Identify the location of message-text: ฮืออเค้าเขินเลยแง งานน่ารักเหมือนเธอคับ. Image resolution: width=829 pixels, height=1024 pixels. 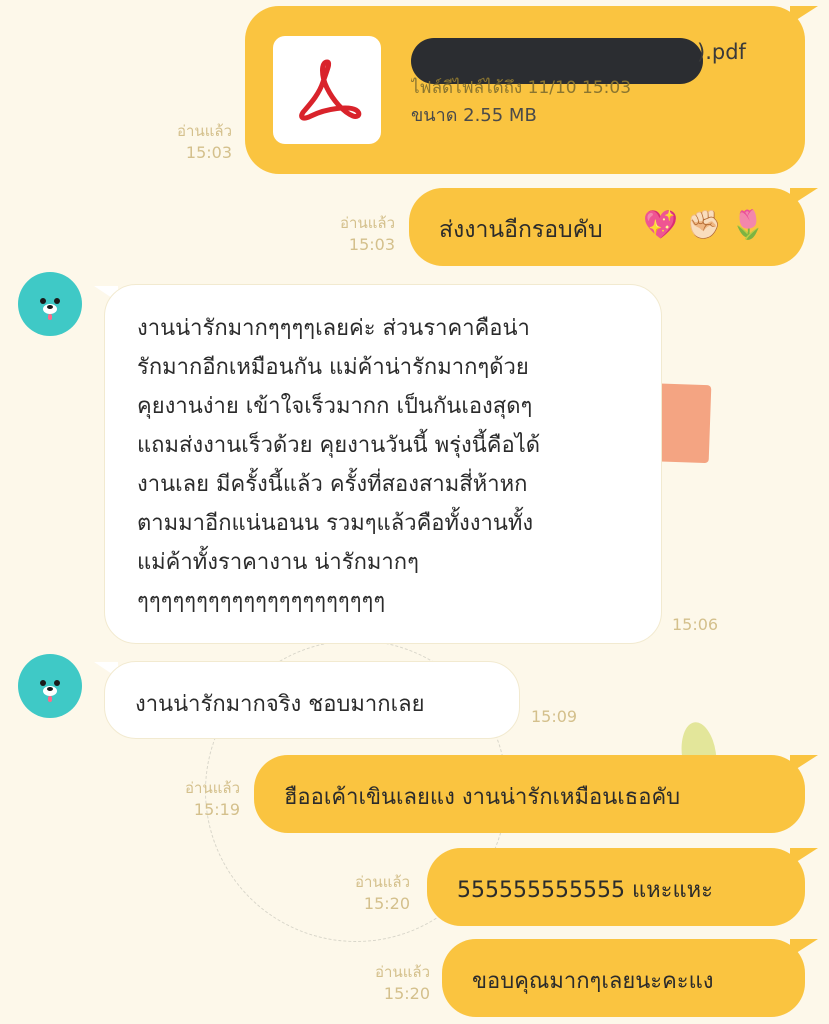
(482, 797).